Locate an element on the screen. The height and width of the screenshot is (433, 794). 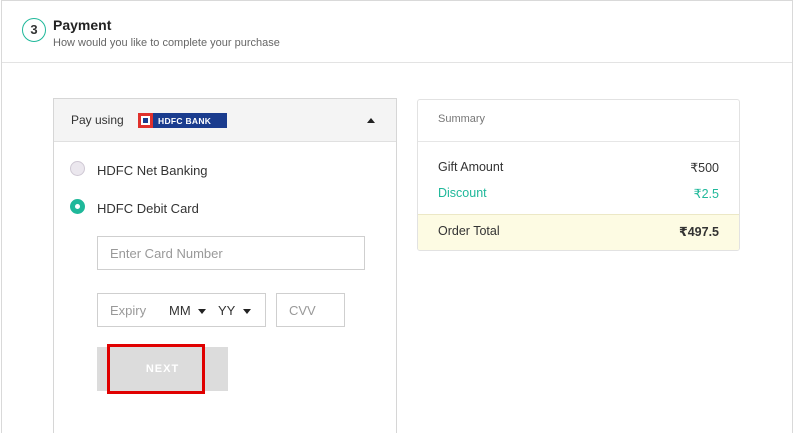
gift-amount-label: Gift Amount is located at coordinates (471, 167).